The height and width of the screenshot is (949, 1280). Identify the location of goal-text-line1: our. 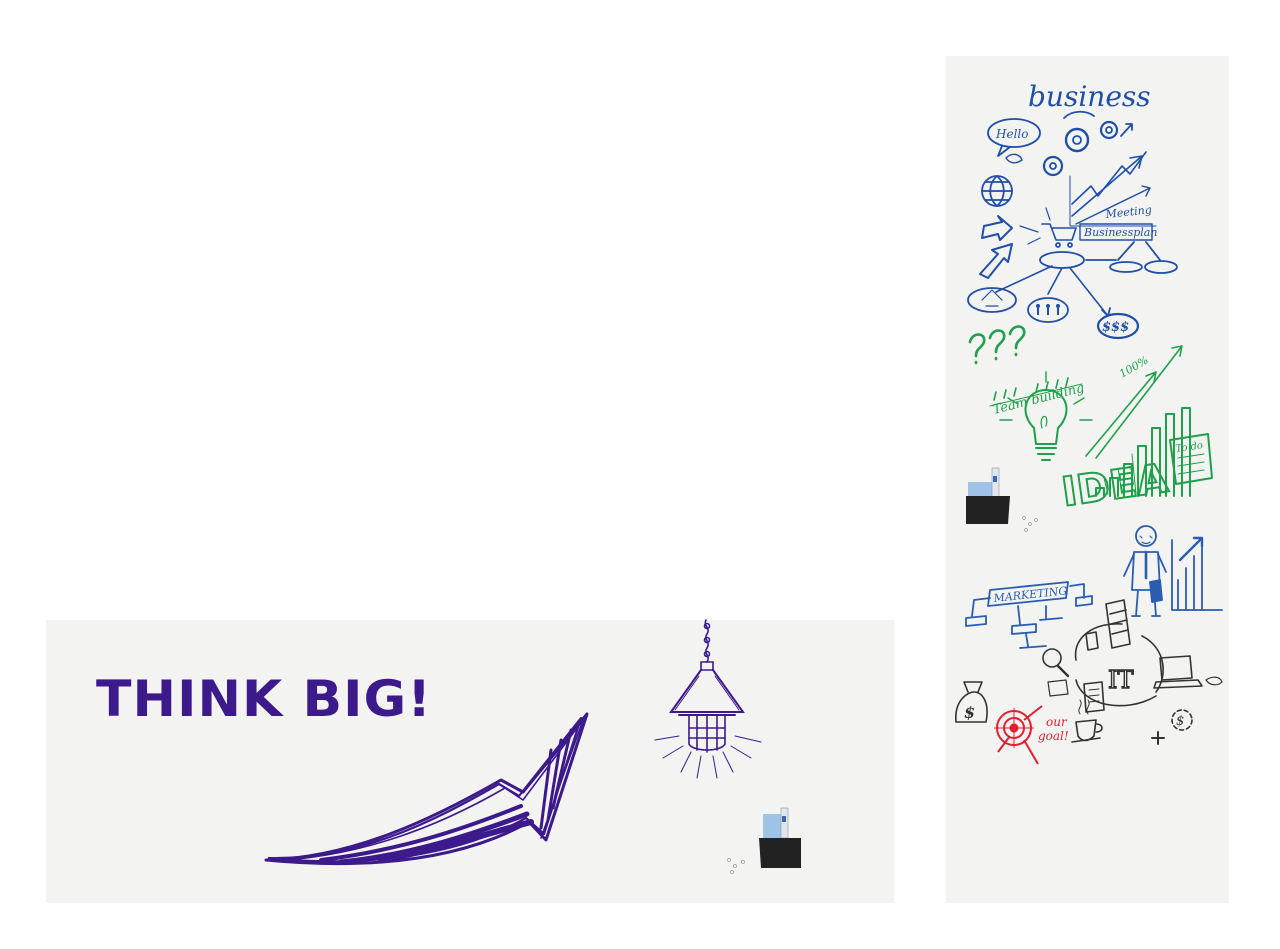
(1057, 722).